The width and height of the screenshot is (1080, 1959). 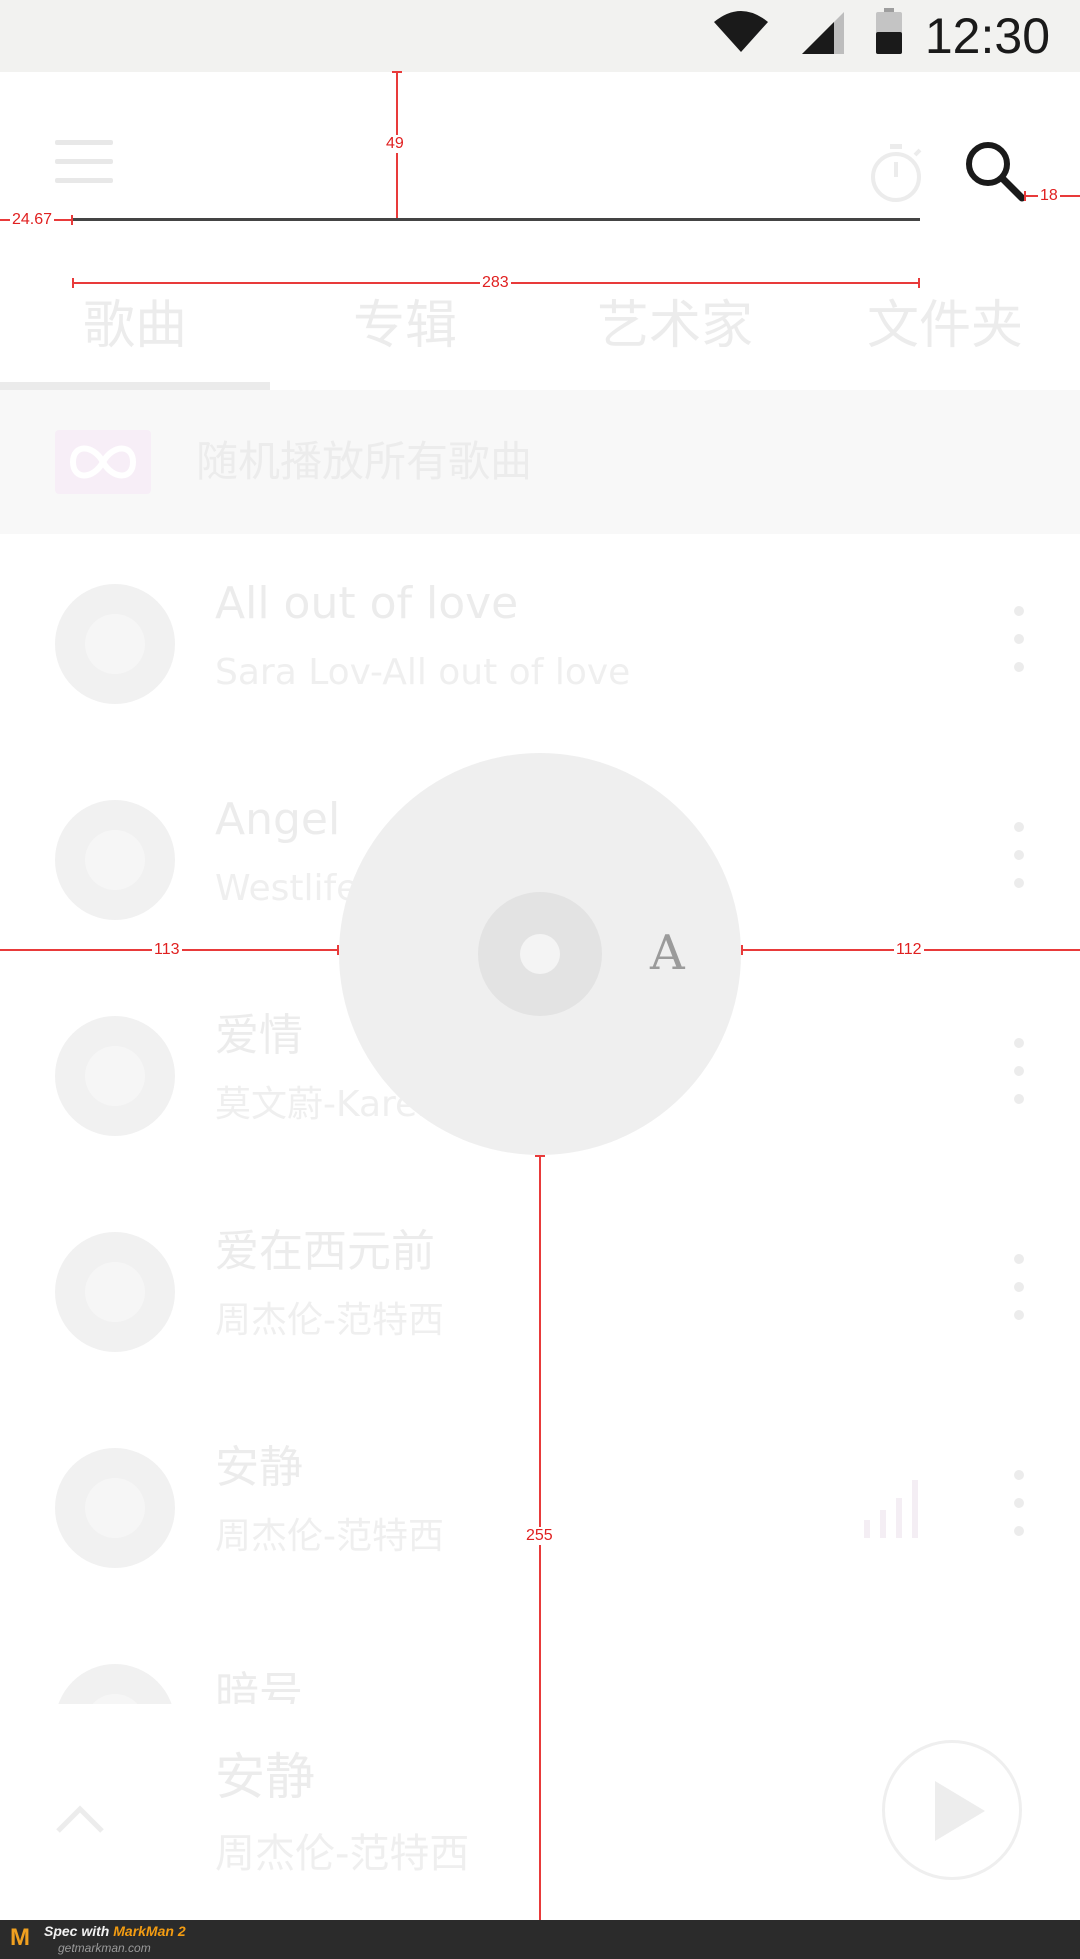 I want to click on measure-label-disc-right: 112, so click(x=909, y=950).